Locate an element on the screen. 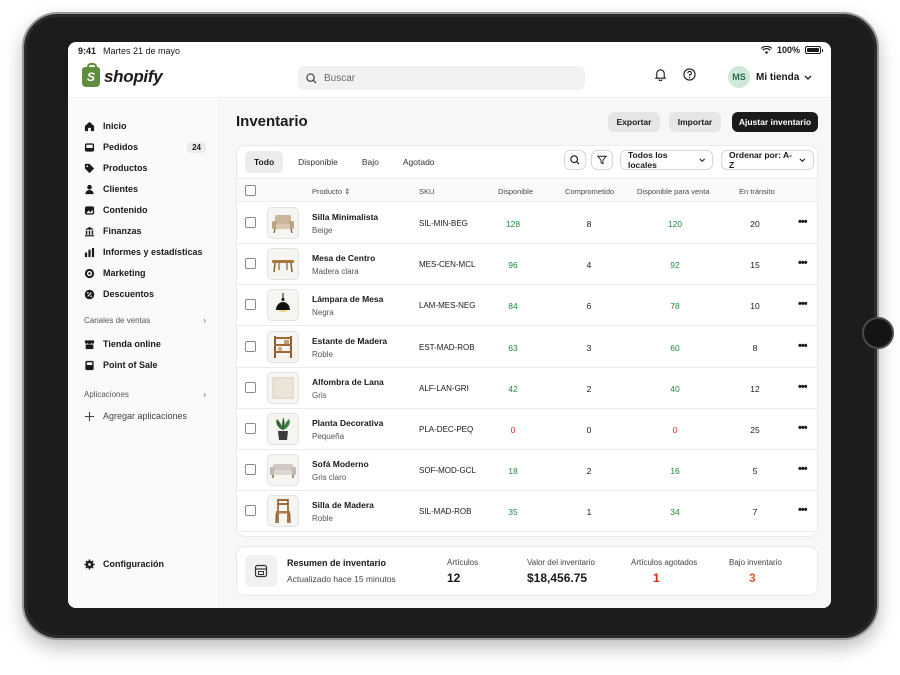  export-button: Exportar is located at coordinates (634, 122).